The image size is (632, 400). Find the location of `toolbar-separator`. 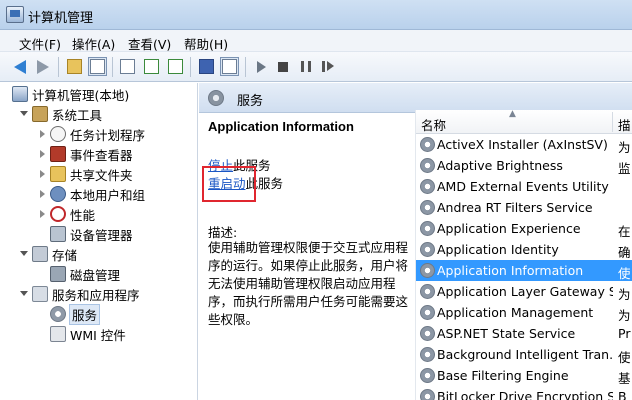

toolbar-separator is located at coordinates (112, 67).